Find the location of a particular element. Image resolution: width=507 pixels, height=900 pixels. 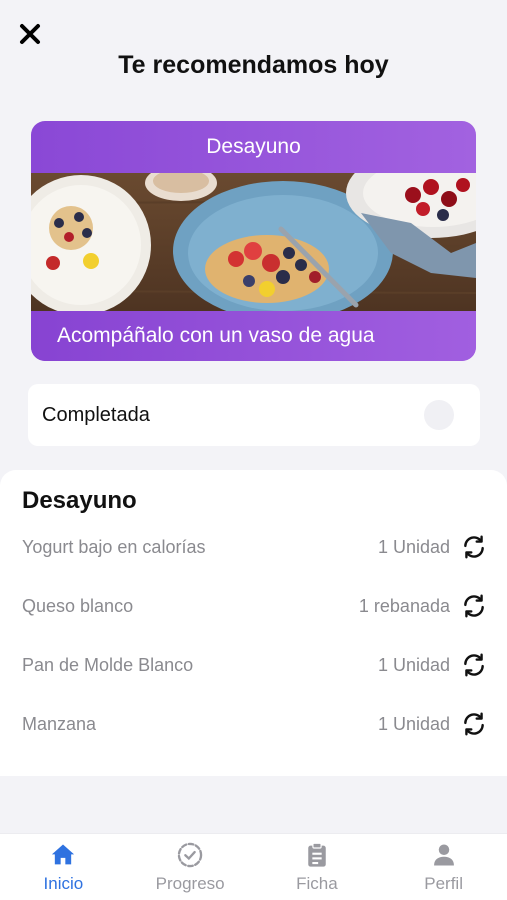

food-item-quantity: 1 rebanada is located at coordinates (404, 605).